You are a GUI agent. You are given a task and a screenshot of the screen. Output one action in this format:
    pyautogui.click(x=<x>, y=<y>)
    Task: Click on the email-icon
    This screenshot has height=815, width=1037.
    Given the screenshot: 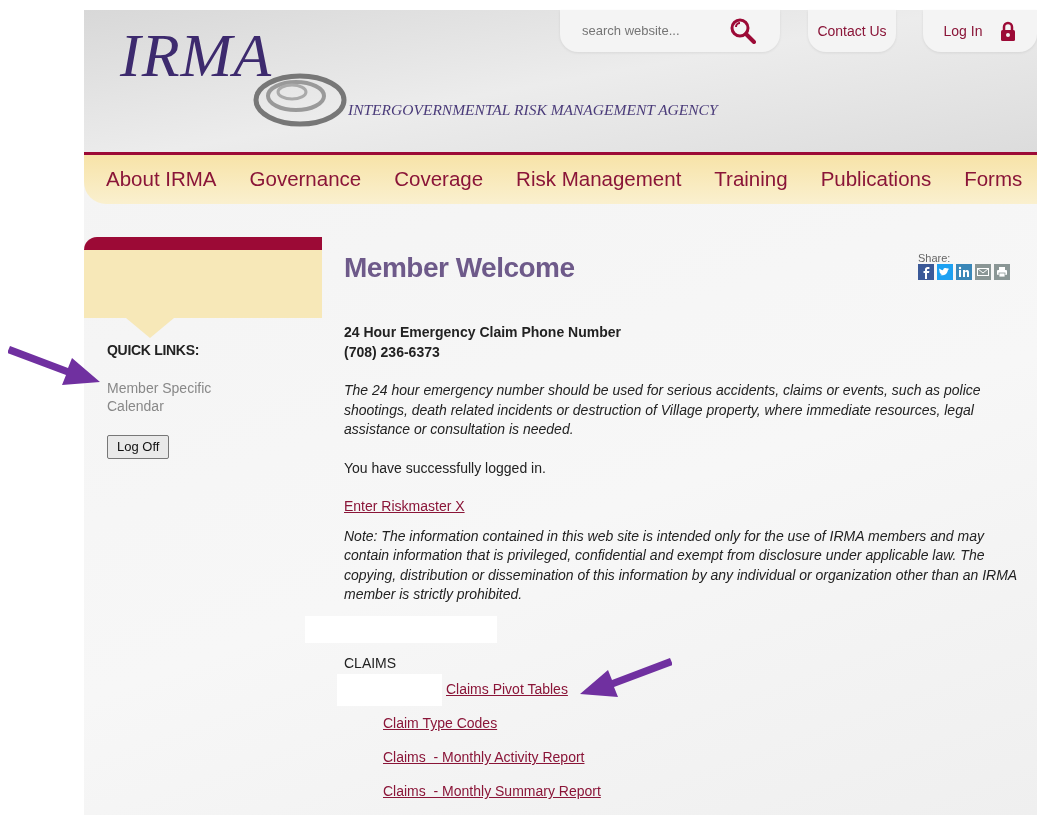 What is the action you would take?
    pyautogui.click(x=983, y=272)
    